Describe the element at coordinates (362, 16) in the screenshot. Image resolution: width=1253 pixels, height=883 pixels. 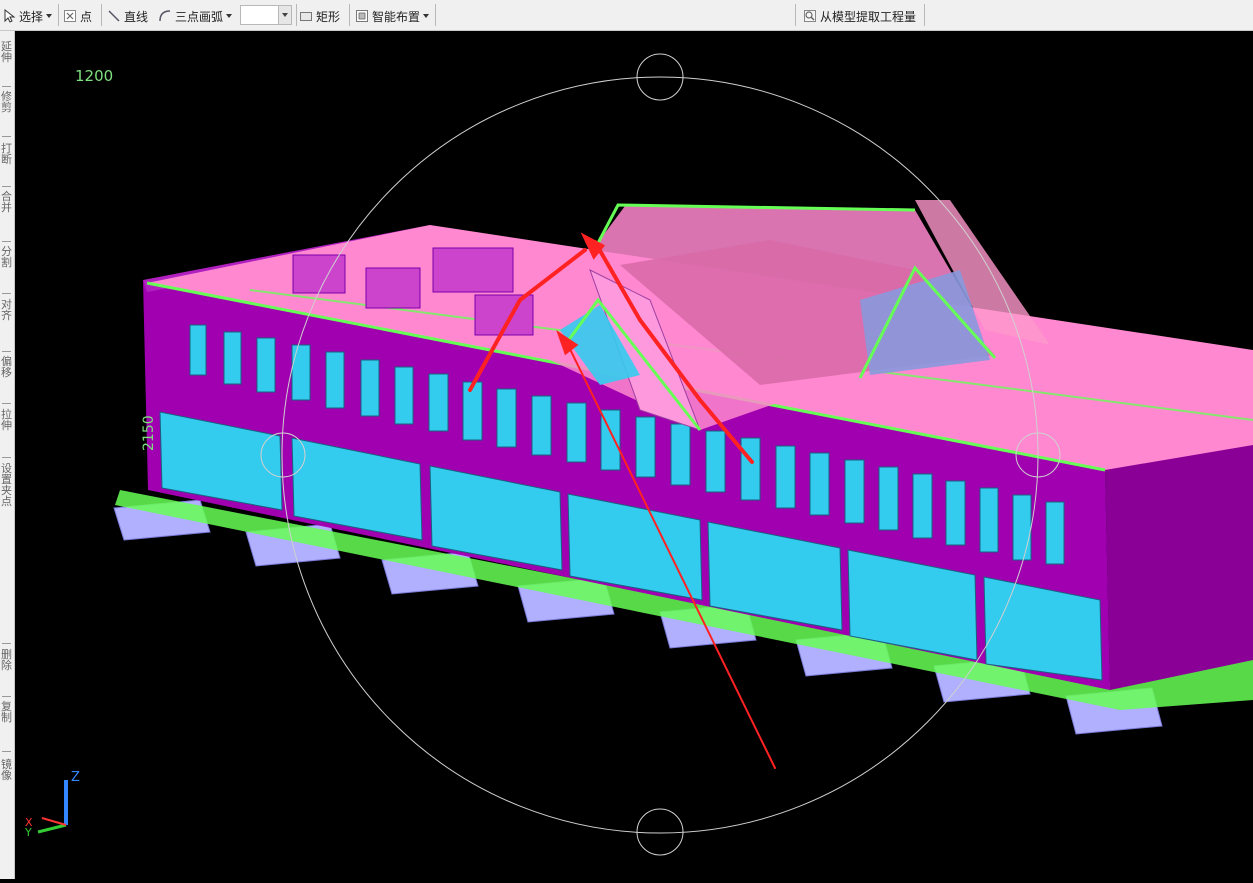
I see `smart-layout-icon` at that location.